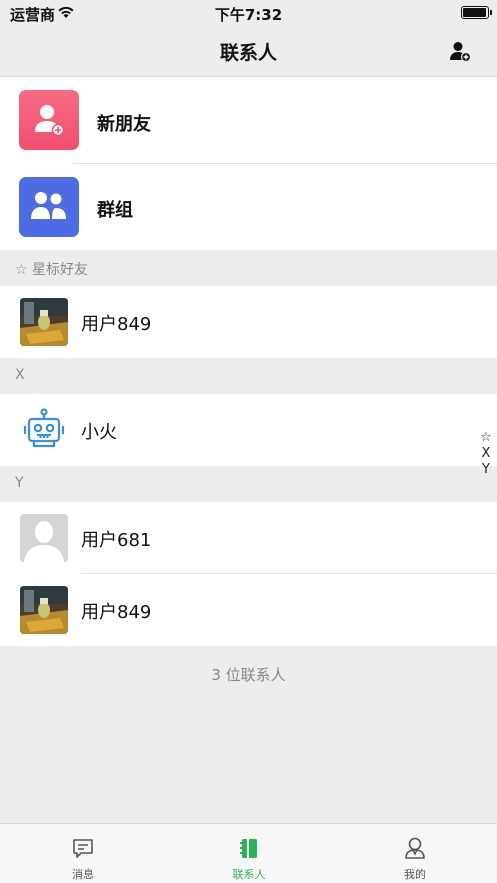 The width and height of the screenshot is (497, 883). I want to click on section-title: ☆ 星标好友, so click(52, 270).